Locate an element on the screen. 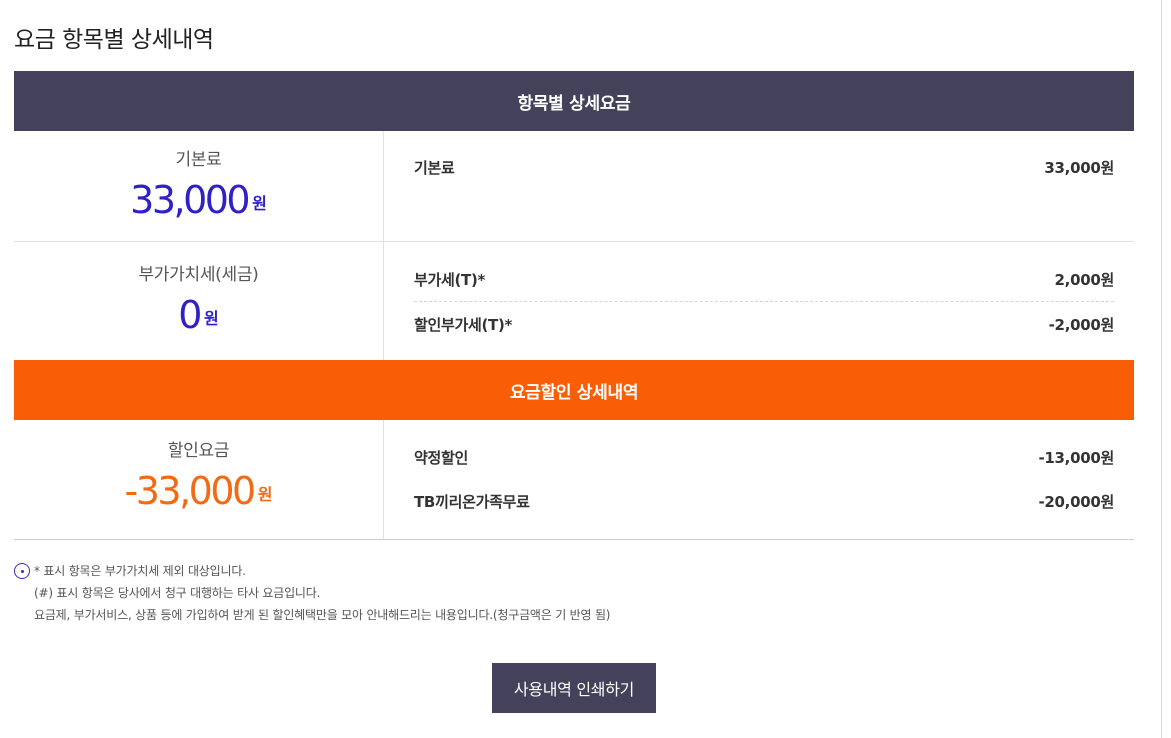 The width and height of the screenshot is (1171, 738). basic-fee-amount-unit: 원 is located at coordinates (259, 203).